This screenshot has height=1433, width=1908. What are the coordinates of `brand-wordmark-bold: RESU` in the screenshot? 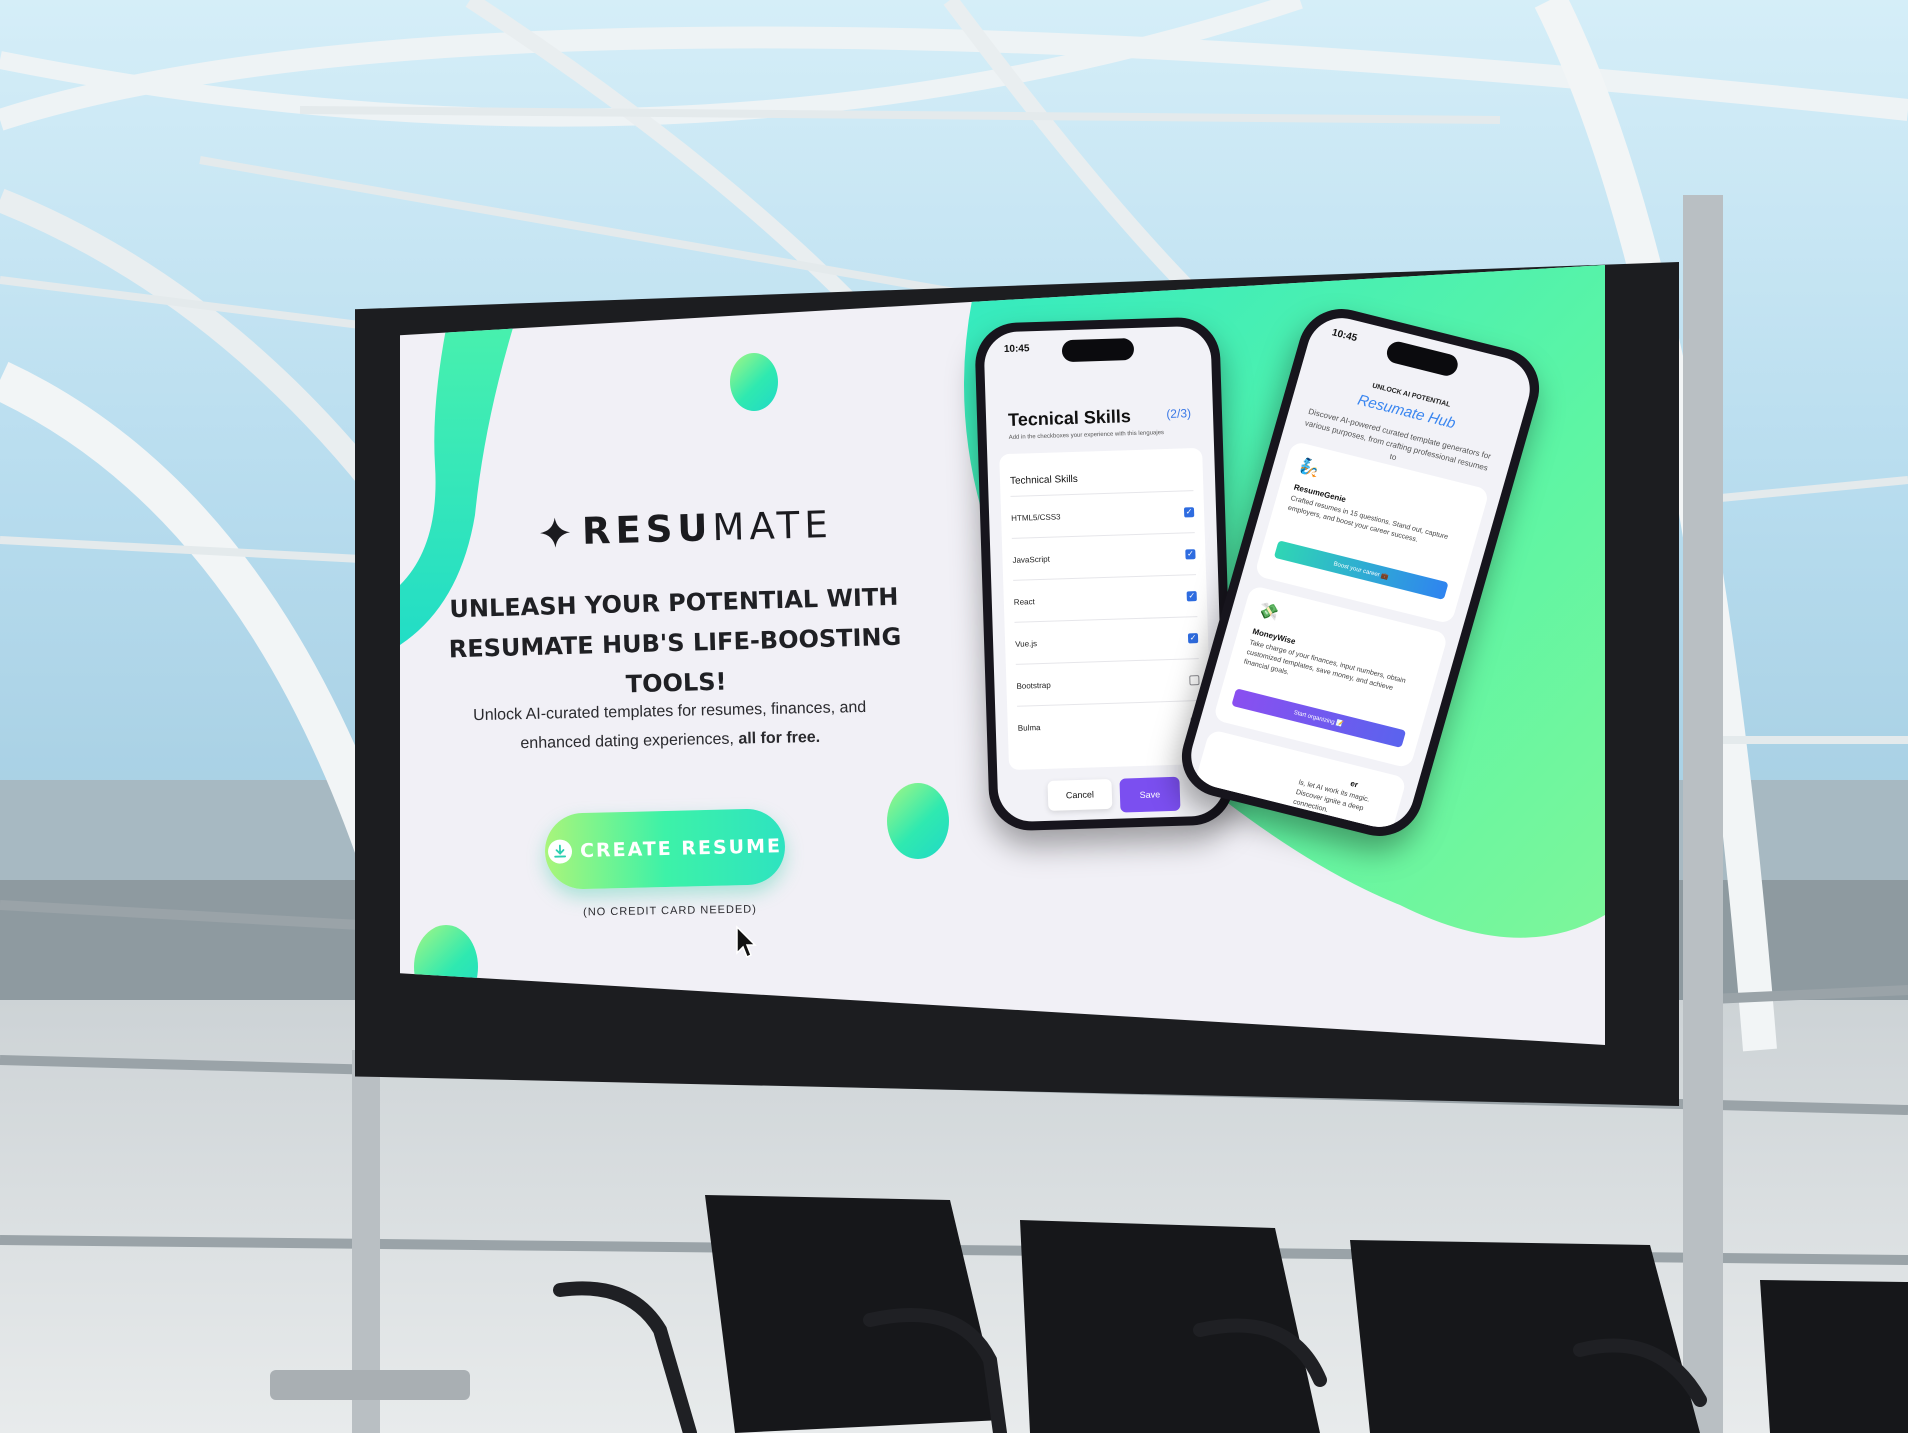 It's located at (647, 529).